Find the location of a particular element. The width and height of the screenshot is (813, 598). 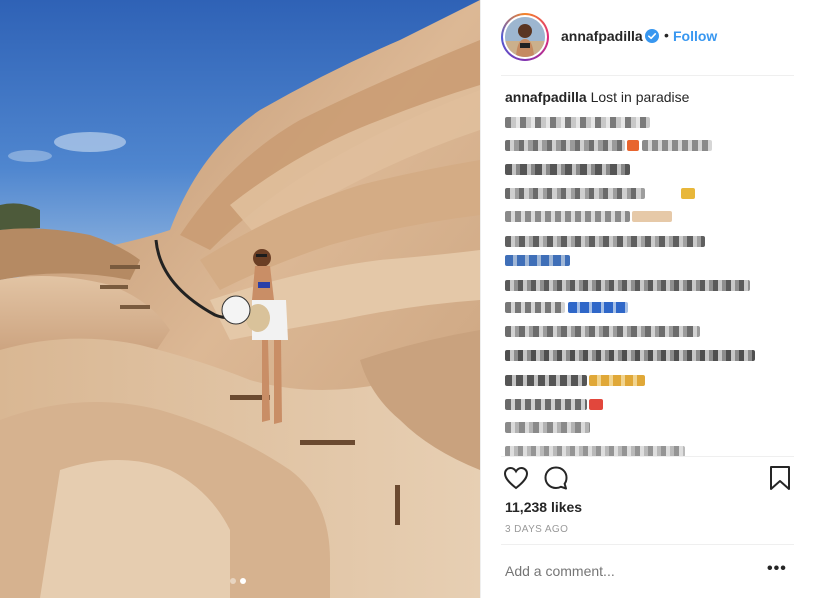

carousel-dot-active is located at coordinates (243, 581).